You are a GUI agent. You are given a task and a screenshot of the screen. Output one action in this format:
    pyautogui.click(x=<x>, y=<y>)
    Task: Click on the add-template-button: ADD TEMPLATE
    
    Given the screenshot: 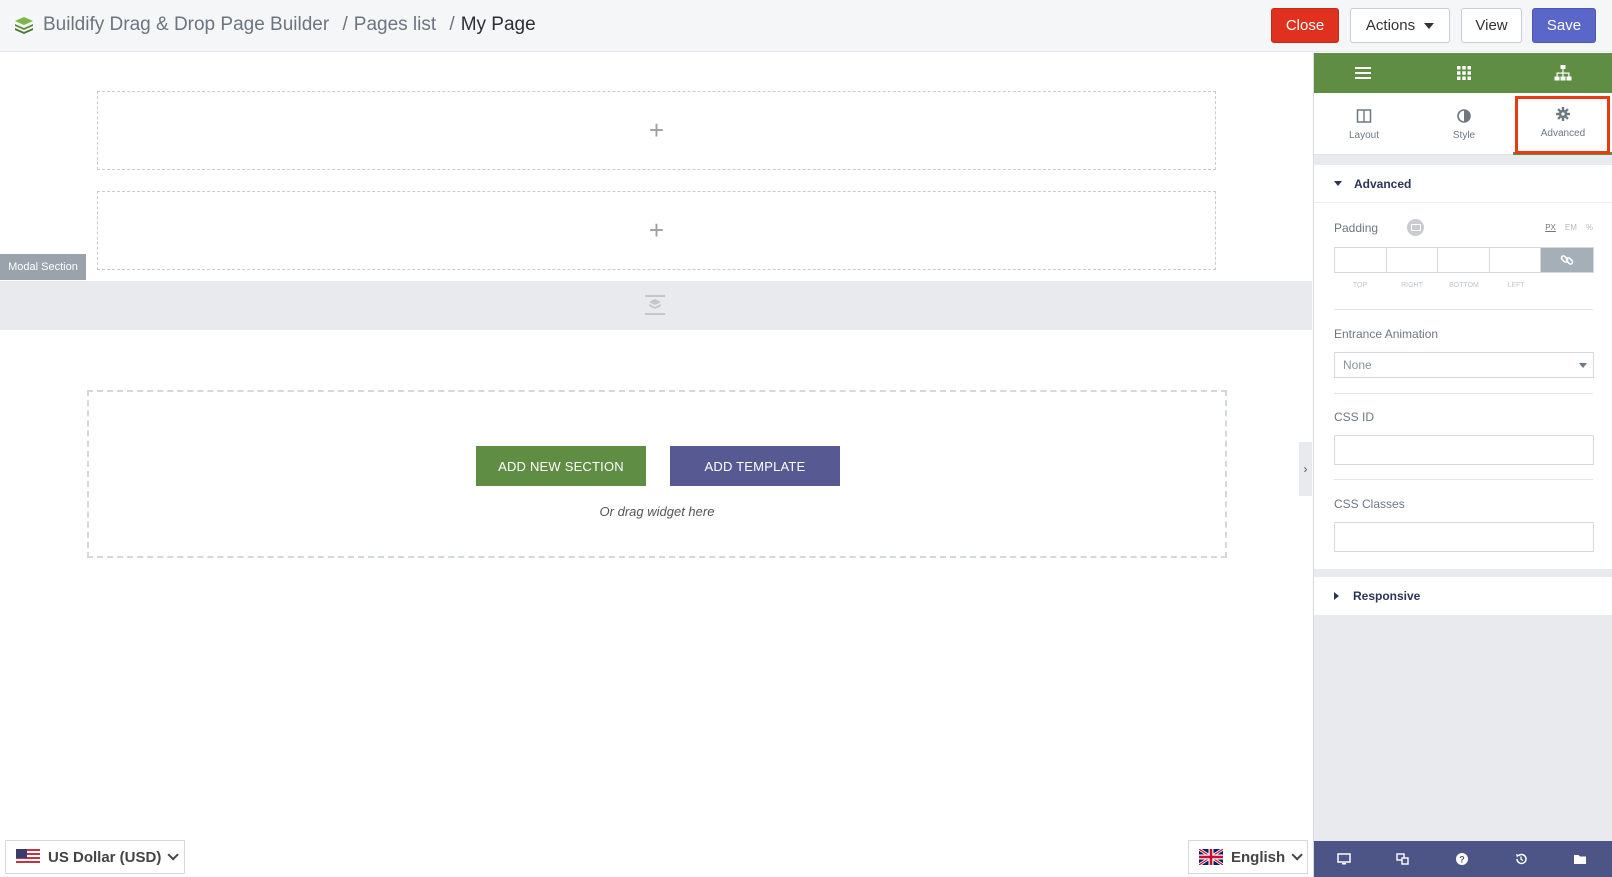 What is the action you would take?
    pyautogui.click(x=755, y=466)
    